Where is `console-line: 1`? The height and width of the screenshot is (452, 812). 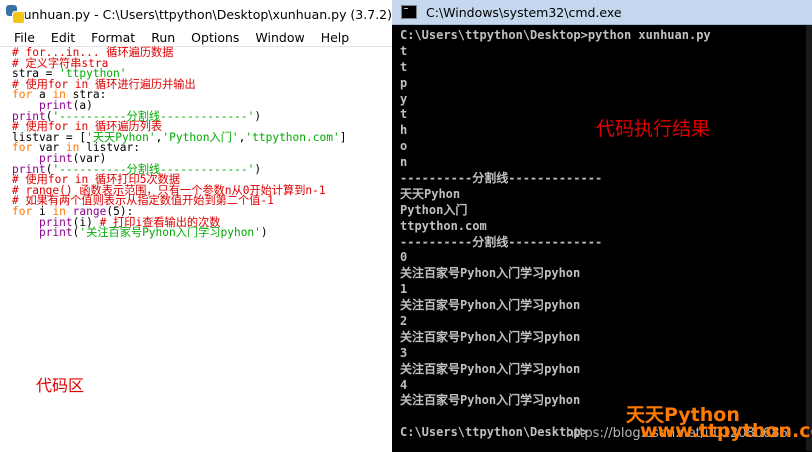
console-line: 1 is located at coordinates (404, 289).